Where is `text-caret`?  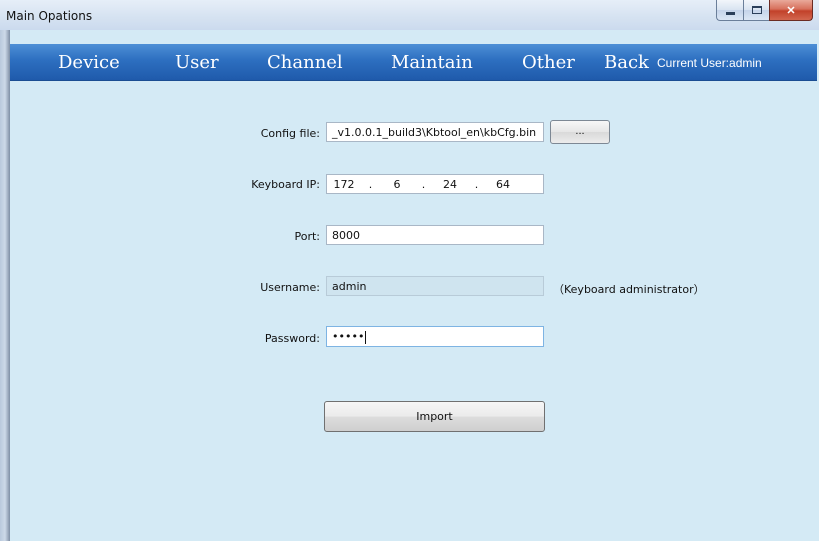
text-caret is located at coordinates (366, 337).